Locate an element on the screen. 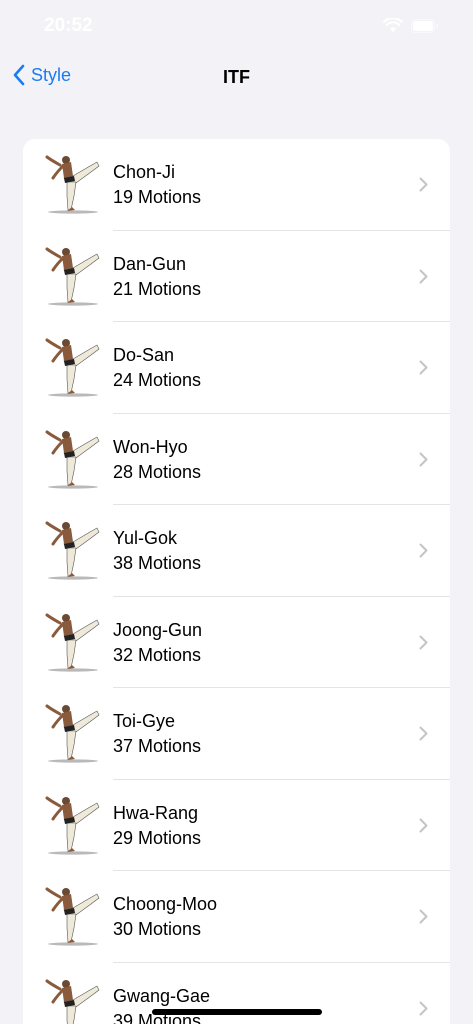 This screenshot has height=1024, width=473. motion-count: 38 Motions is located at coordinates (157, 563).